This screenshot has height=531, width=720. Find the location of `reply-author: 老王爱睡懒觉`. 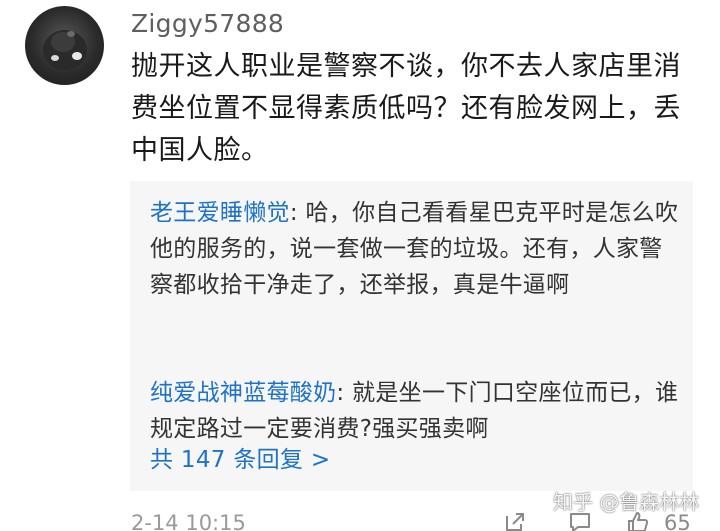

reply-author: 老王爱睡懒觉 is located at coordinates (220, 213).